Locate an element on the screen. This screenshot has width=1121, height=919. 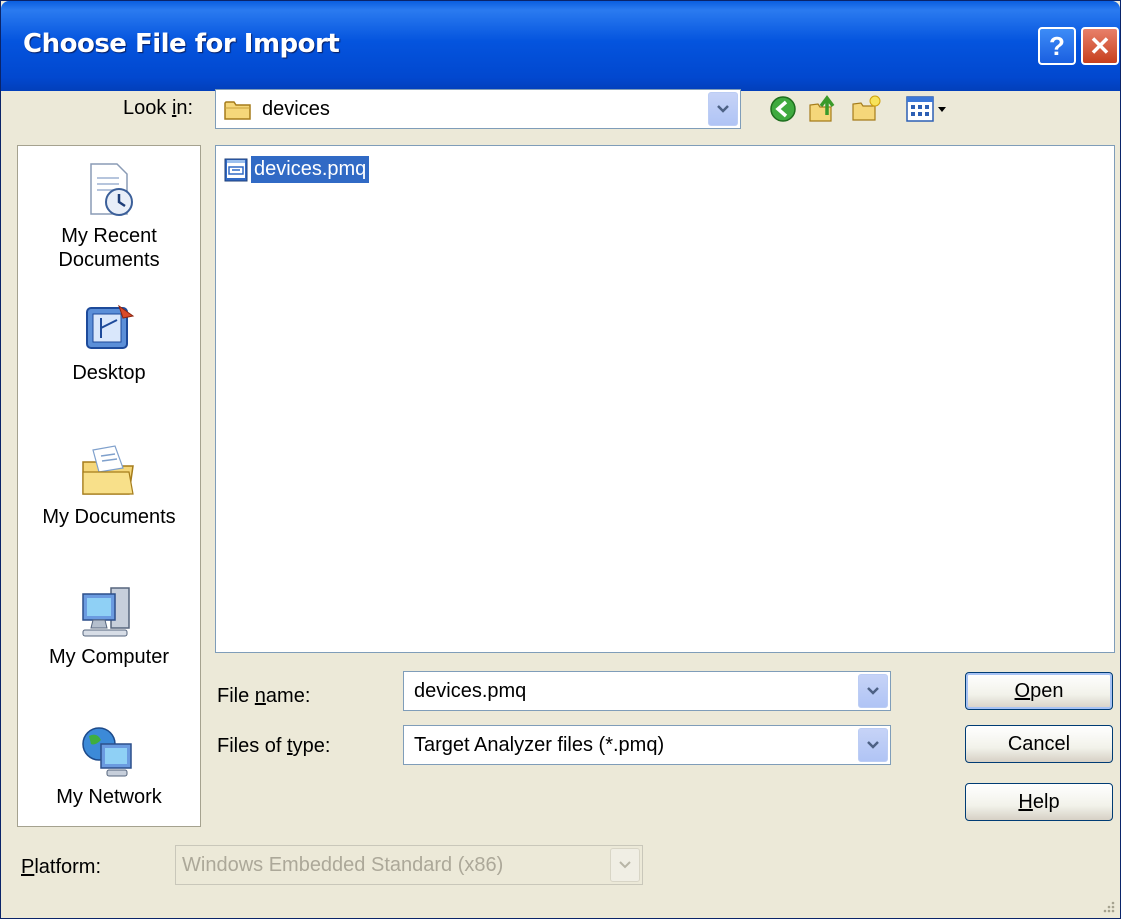
title-help-button: ? is located at coordinates (1057, 46).